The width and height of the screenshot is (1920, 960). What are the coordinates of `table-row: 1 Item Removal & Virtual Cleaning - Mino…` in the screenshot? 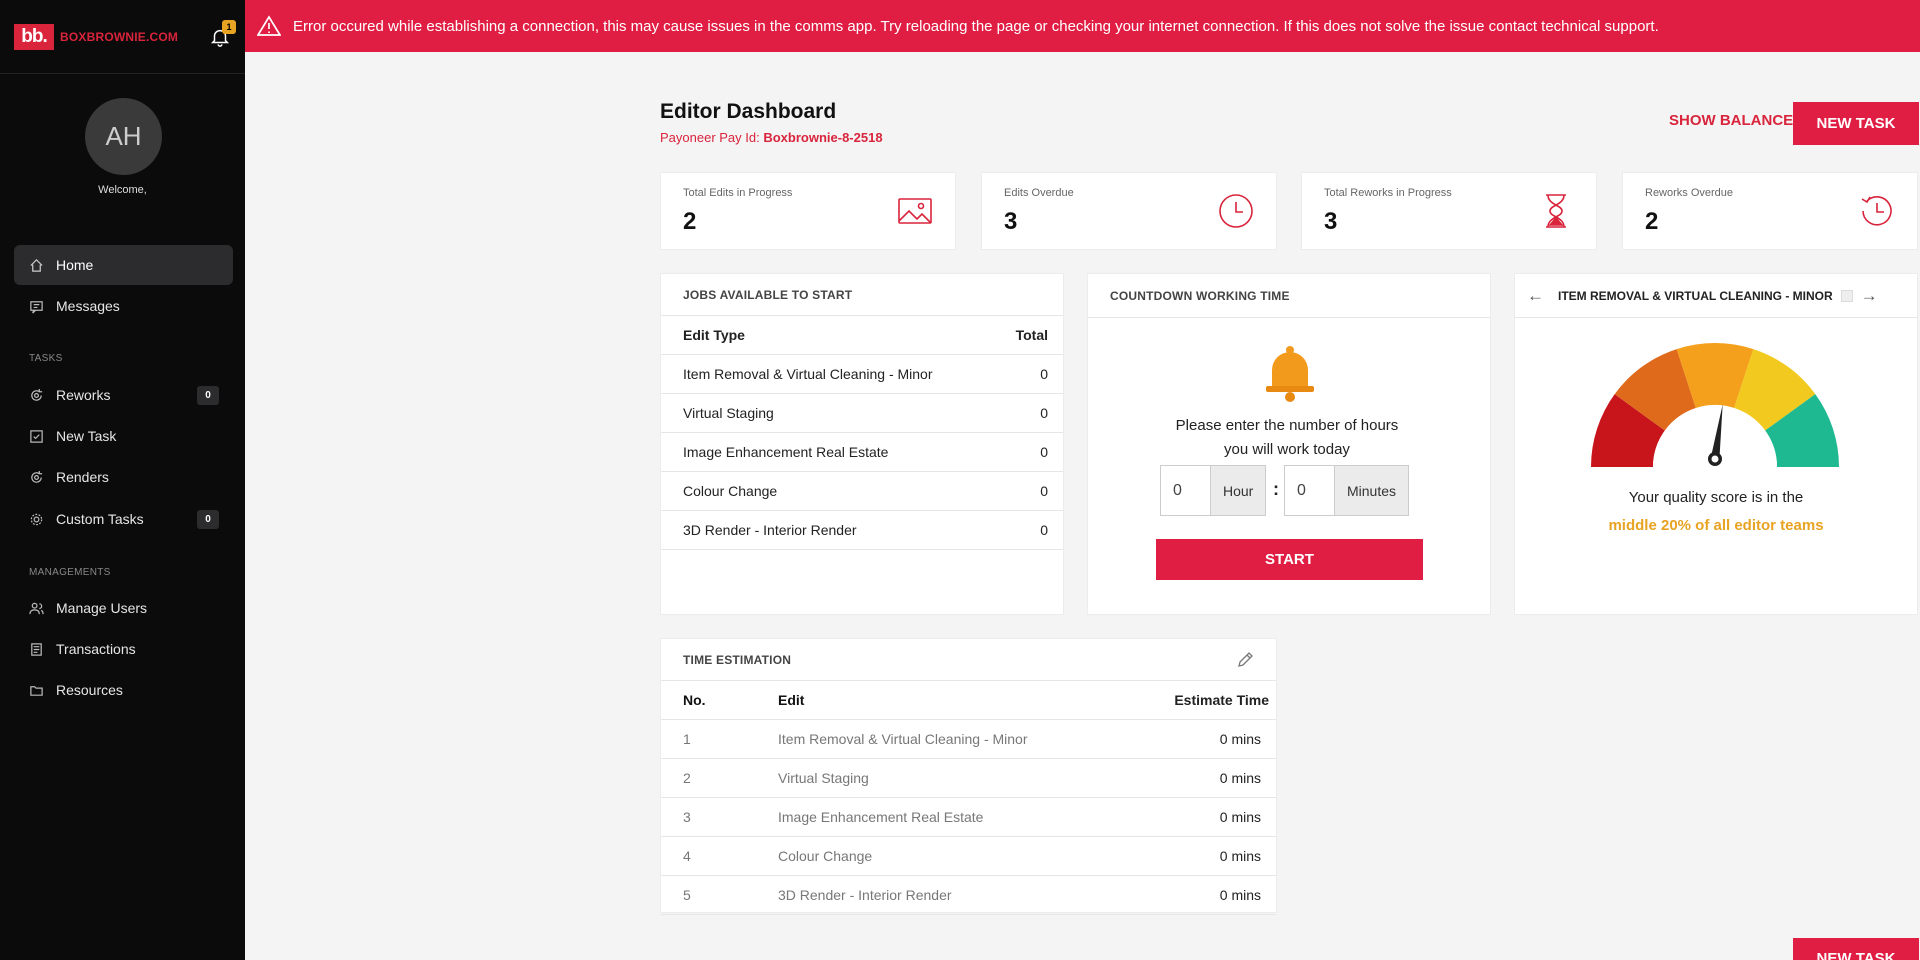 It's located at (968, 739).